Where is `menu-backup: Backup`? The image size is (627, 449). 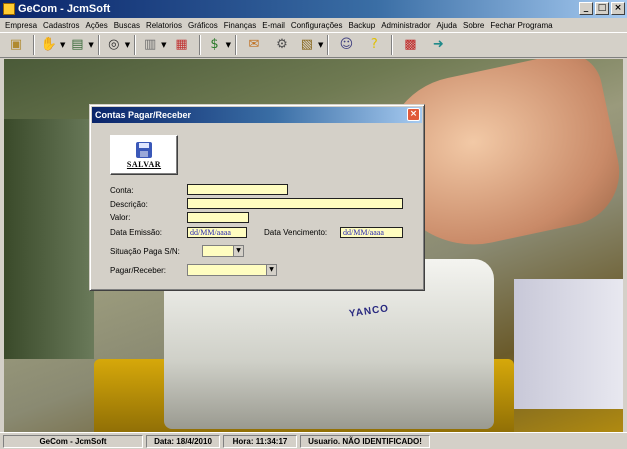
menu-backup: Backup is located at coordinates (362, 25).